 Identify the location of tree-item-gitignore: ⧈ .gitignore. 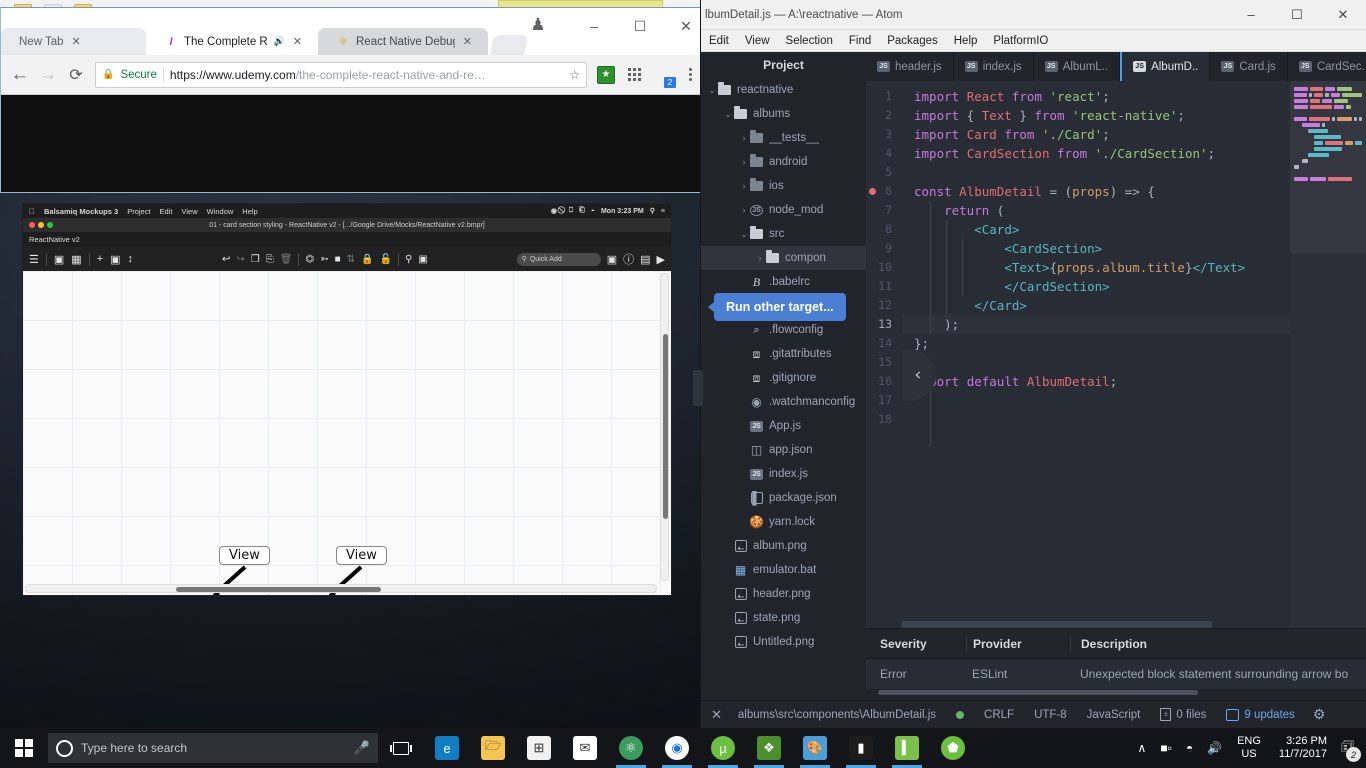
(783, 378).